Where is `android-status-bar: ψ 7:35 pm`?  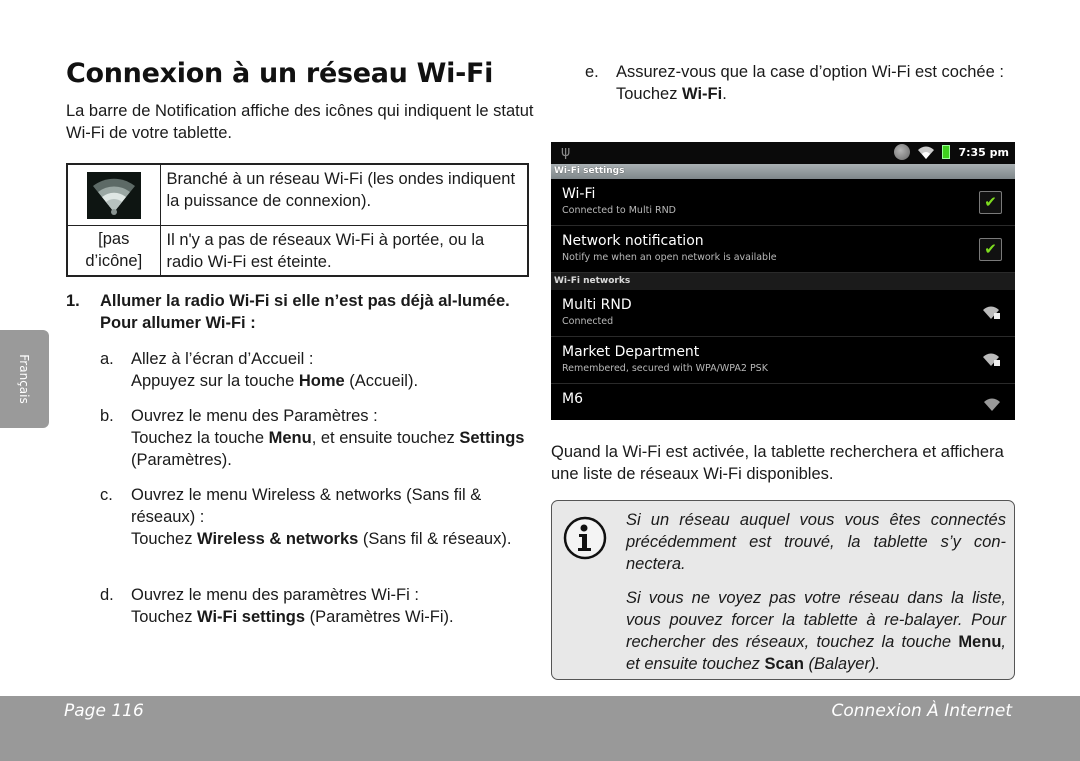
android-status-bar: ψ 7:35 pm is located at coordinates (783, 153).